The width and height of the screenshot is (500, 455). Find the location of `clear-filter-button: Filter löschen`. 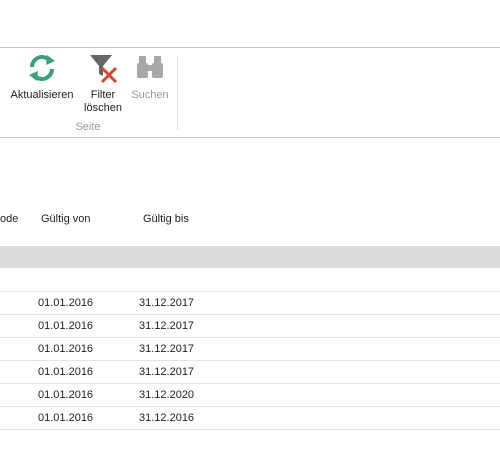

clear-filter-button: Filter löschen is located at coordinates (103, 83).